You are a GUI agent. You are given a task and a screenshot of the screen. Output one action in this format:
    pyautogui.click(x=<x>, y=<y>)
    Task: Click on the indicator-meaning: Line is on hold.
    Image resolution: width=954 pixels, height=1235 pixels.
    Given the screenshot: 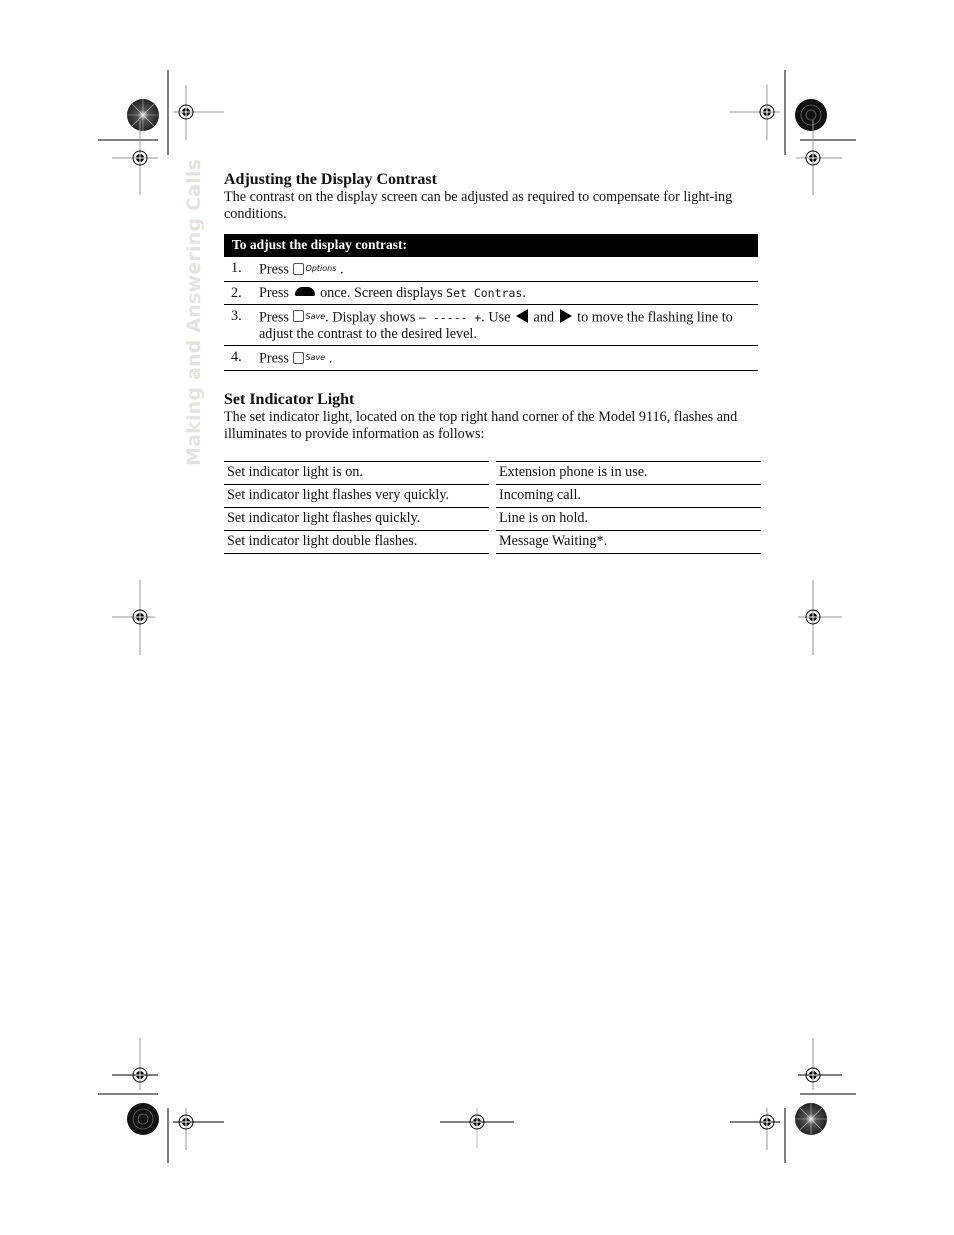 What is the action you would take?
    pyautogui.click(x=628, y=518)
    